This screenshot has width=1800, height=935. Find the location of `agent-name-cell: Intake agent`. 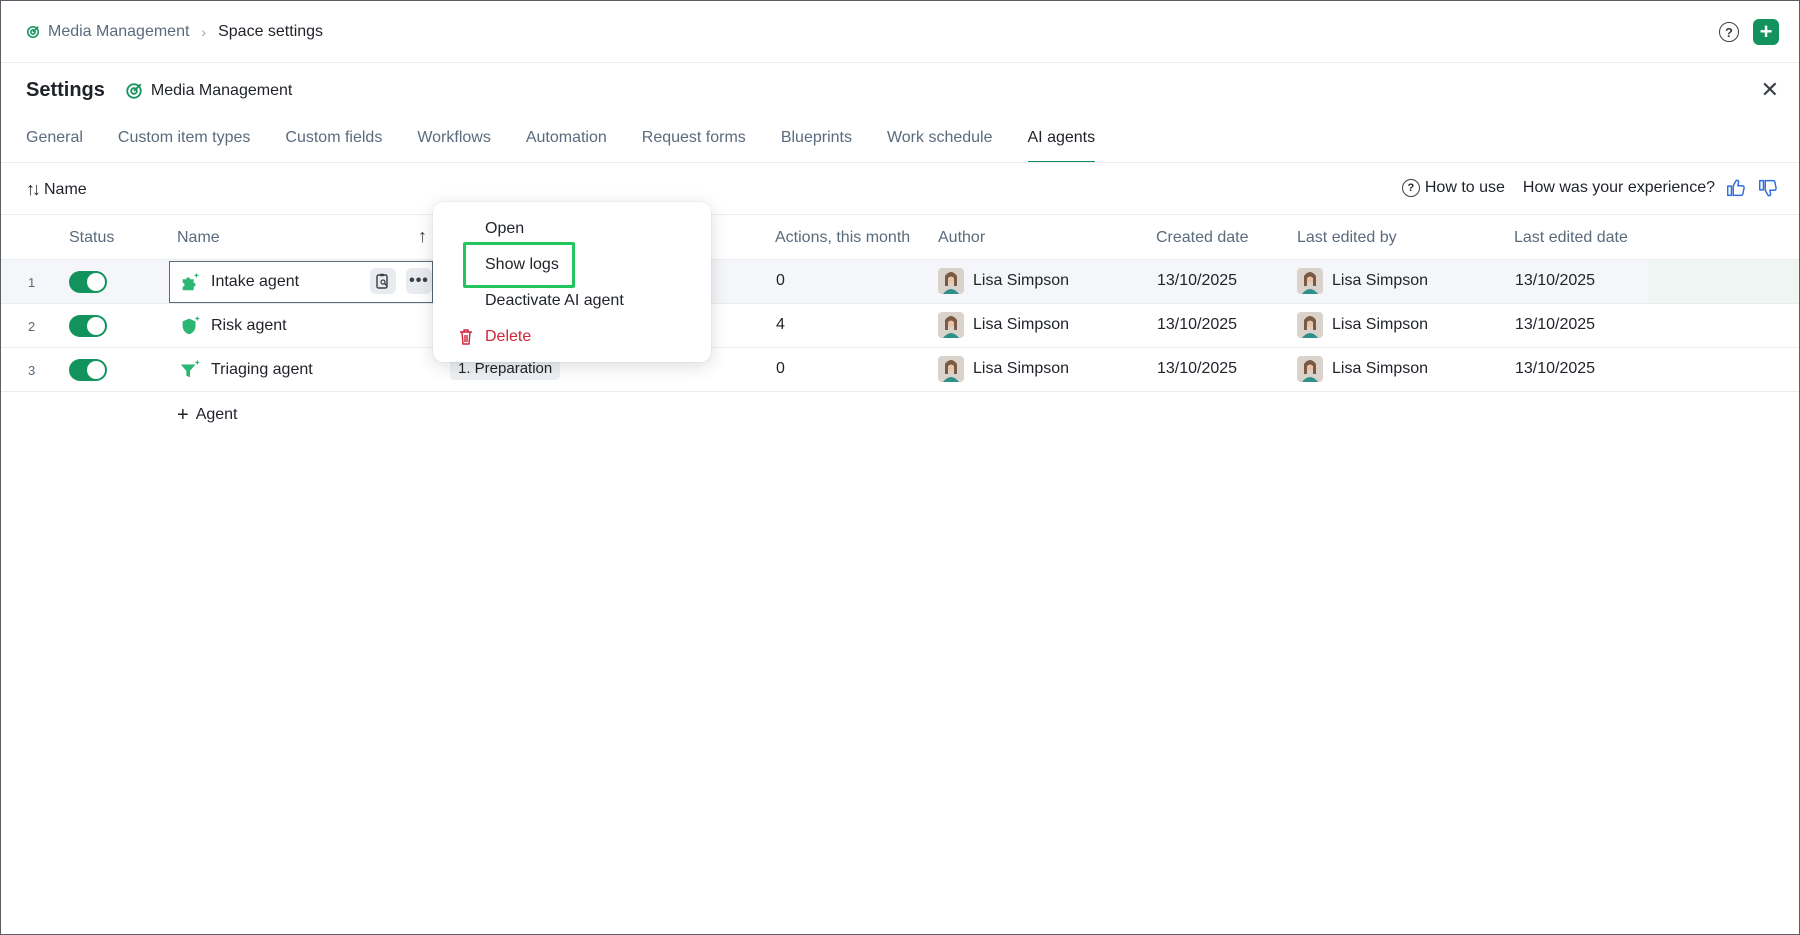

agent-name-cell: Intake agent is located at coordinates (234, 282).